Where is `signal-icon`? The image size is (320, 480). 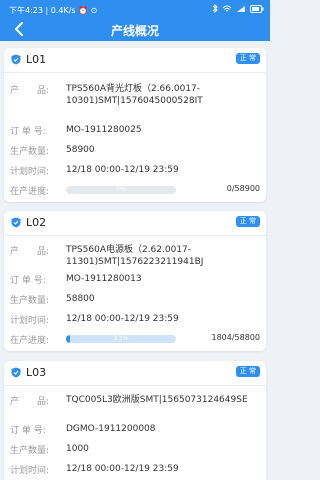
signal-icon is located at coordinates (241, 8).